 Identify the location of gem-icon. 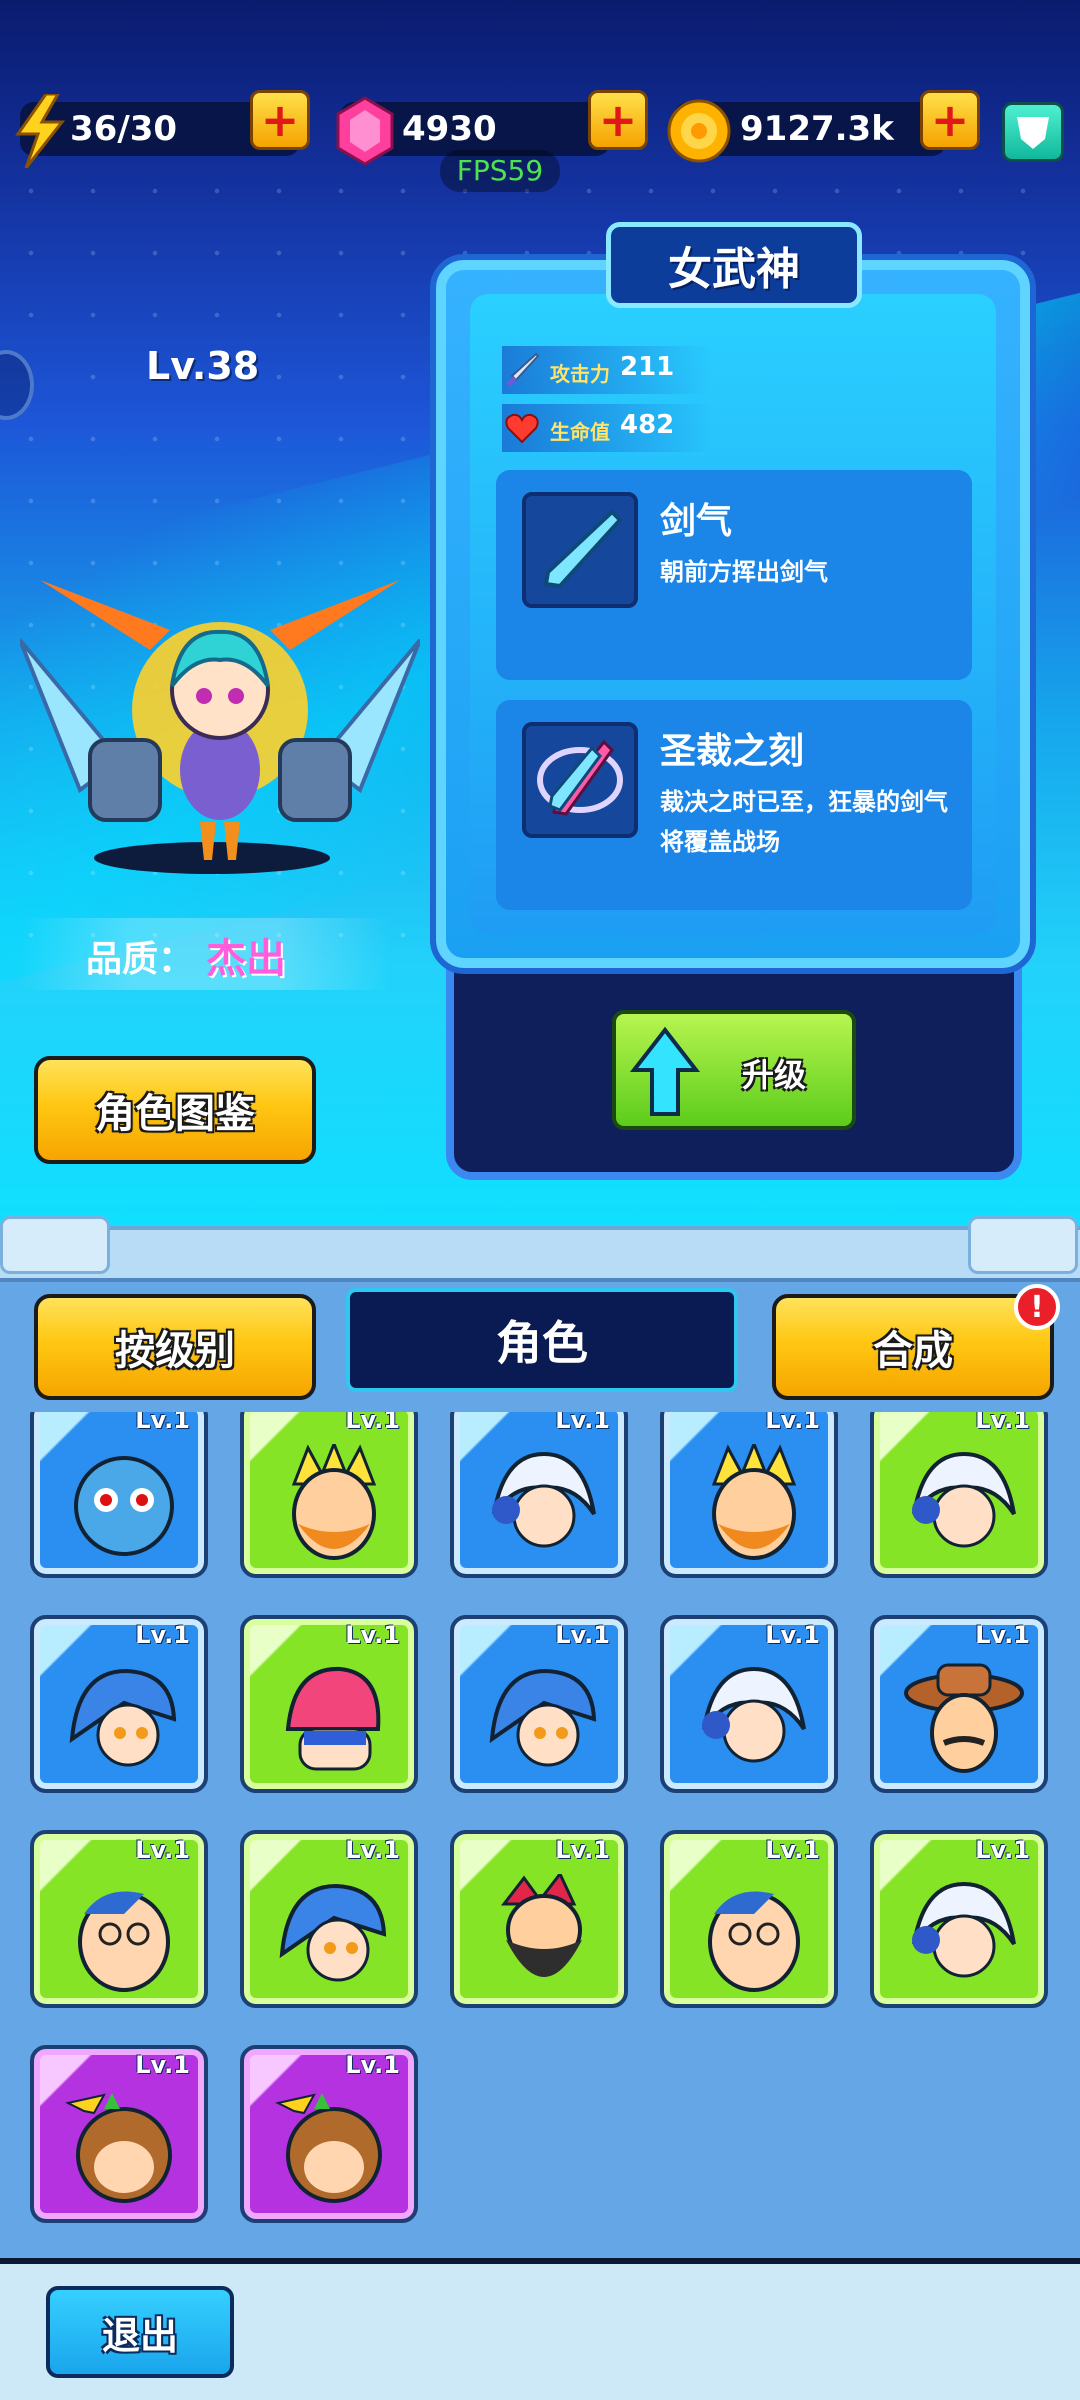
(365, 131).